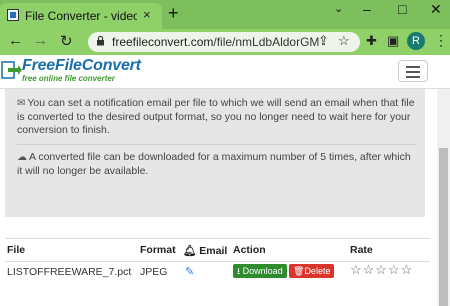 The width and height of the screenshot is (450, 306). I want to click on row-format: JPEG, so click(154, 272).